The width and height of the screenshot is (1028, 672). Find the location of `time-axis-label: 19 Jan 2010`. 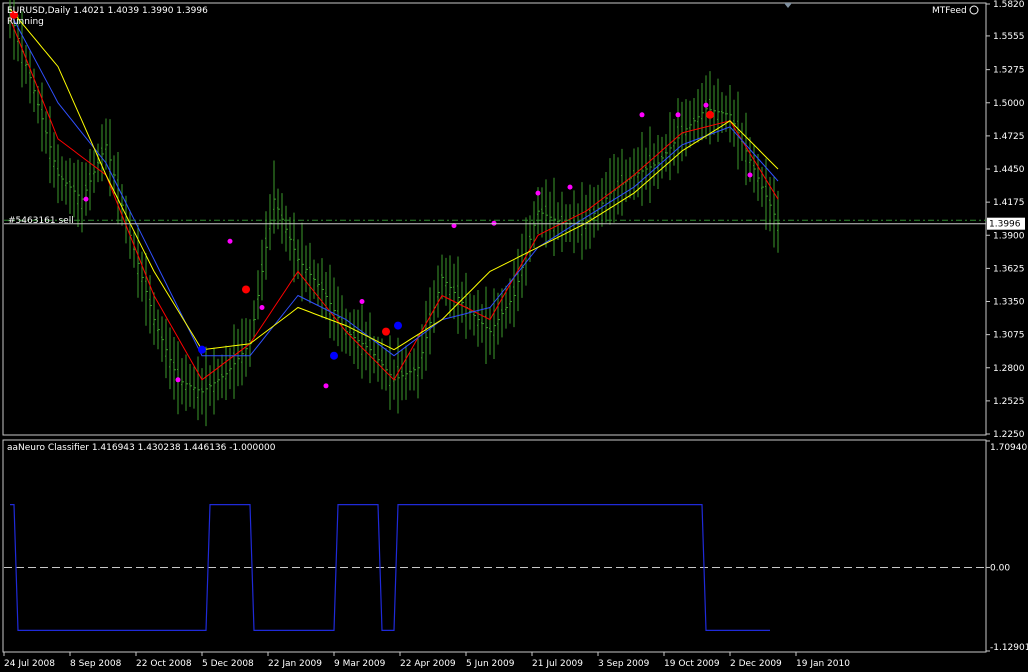

time-axis-label: 19 Jan 2010 is located at coordinates (823, 664).